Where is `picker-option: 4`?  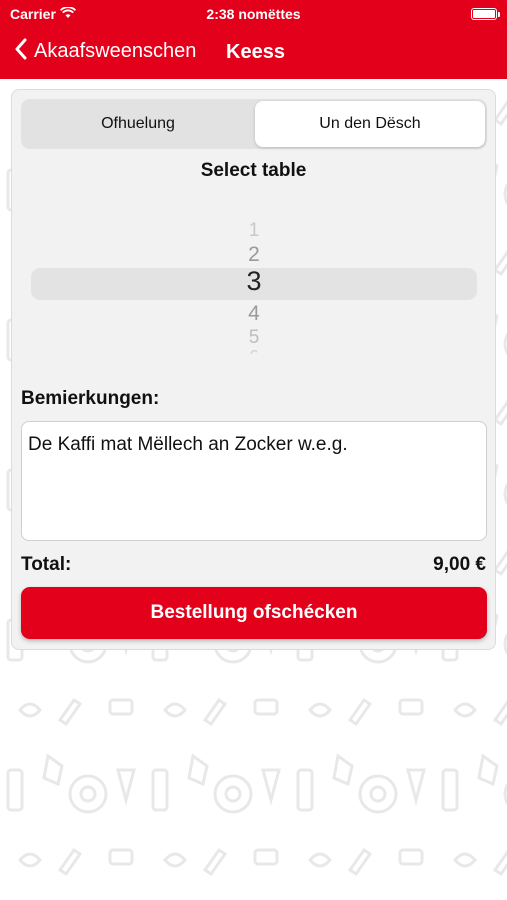
picker-option: 4 is located at coordinates (254, 314).